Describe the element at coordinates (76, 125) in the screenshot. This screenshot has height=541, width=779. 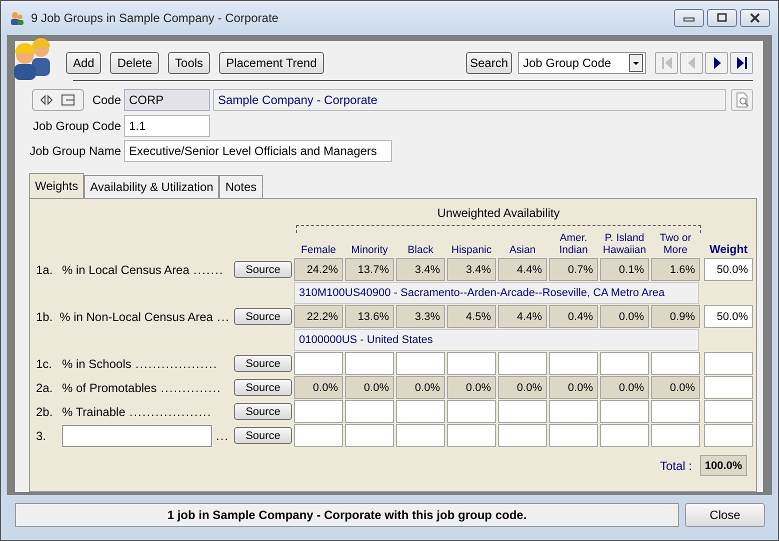
I see `field-label: Job Group Code` at that location.